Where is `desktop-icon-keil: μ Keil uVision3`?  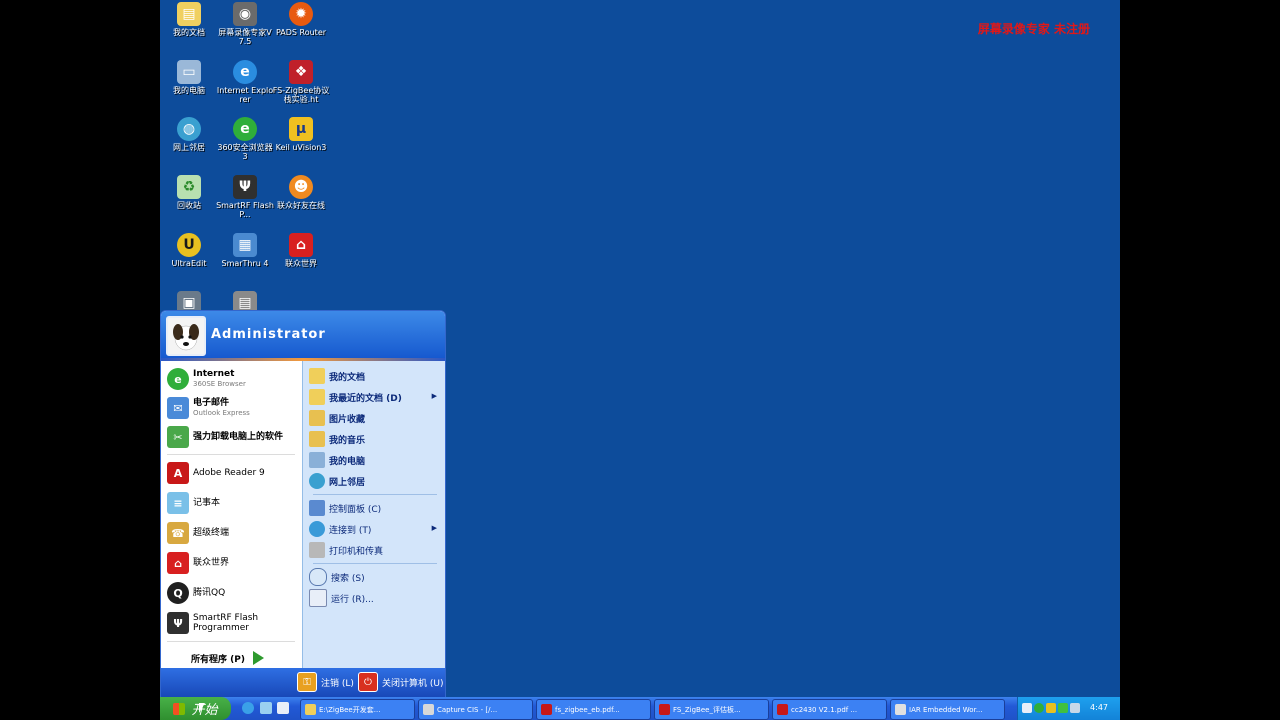 desktop-icon-keil: μ Keil uVision3 is located at coordinates (301, 134).